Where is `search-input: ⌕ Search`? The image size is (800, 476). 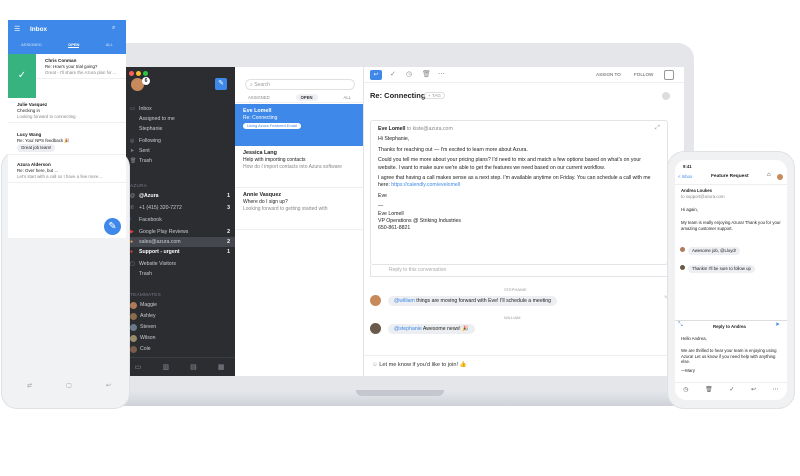 search-input: ⌕ Search is located at coordinates (300, 84).